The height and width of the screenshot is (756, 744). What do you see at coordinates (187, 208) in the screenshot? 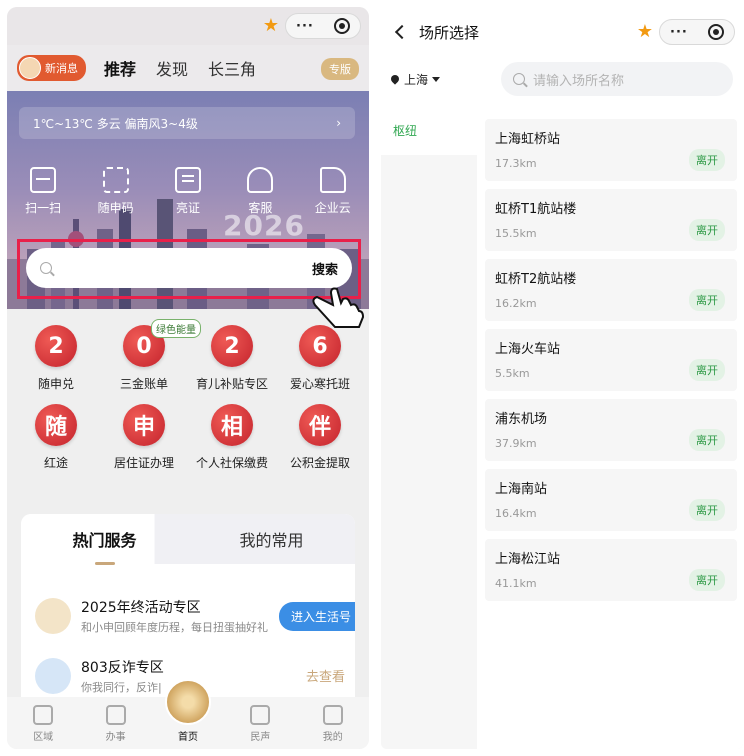
I see `quick-label: 亮证` at bounding box center [187, 208].